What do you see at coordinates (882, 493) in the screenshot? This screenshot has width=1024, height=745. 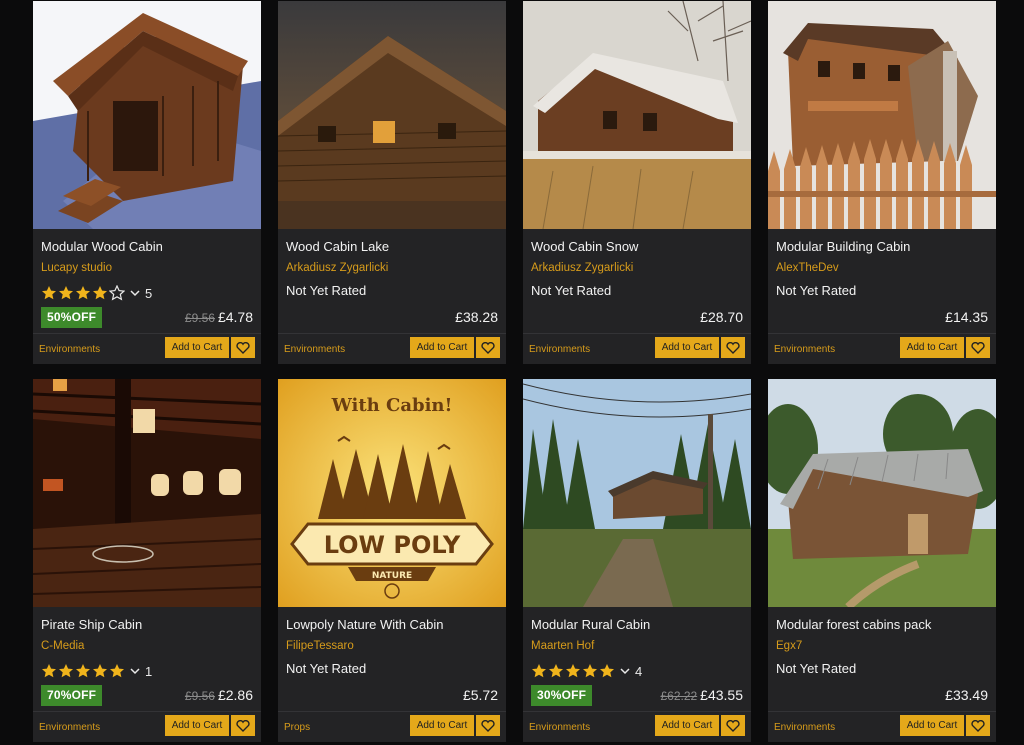 I see `product-thumbnail-modular-forest-cabins-pack` at bounding box center [882, 493].